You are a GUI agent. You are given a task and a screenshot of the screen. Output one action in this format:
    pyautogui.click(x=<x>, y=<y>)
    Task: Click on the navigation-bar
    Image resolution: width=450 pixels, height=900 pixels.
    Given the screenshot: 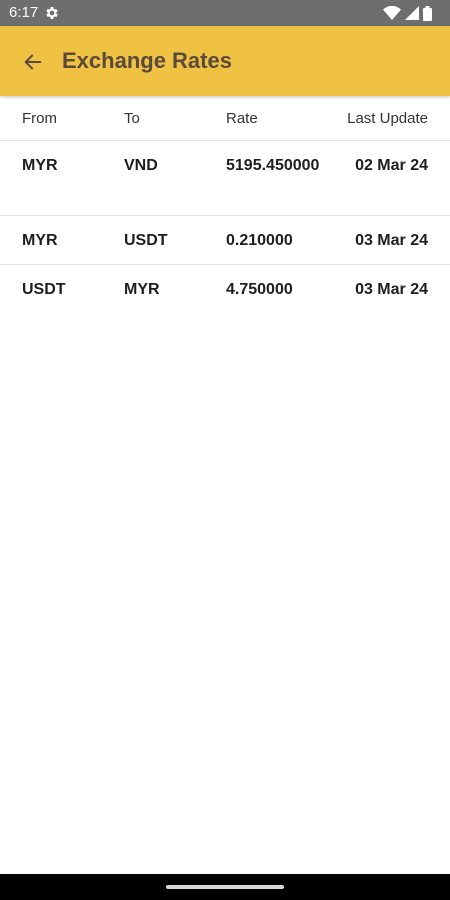 What is the action you would take?
    pyautogui.click(x=225, y=887)
    